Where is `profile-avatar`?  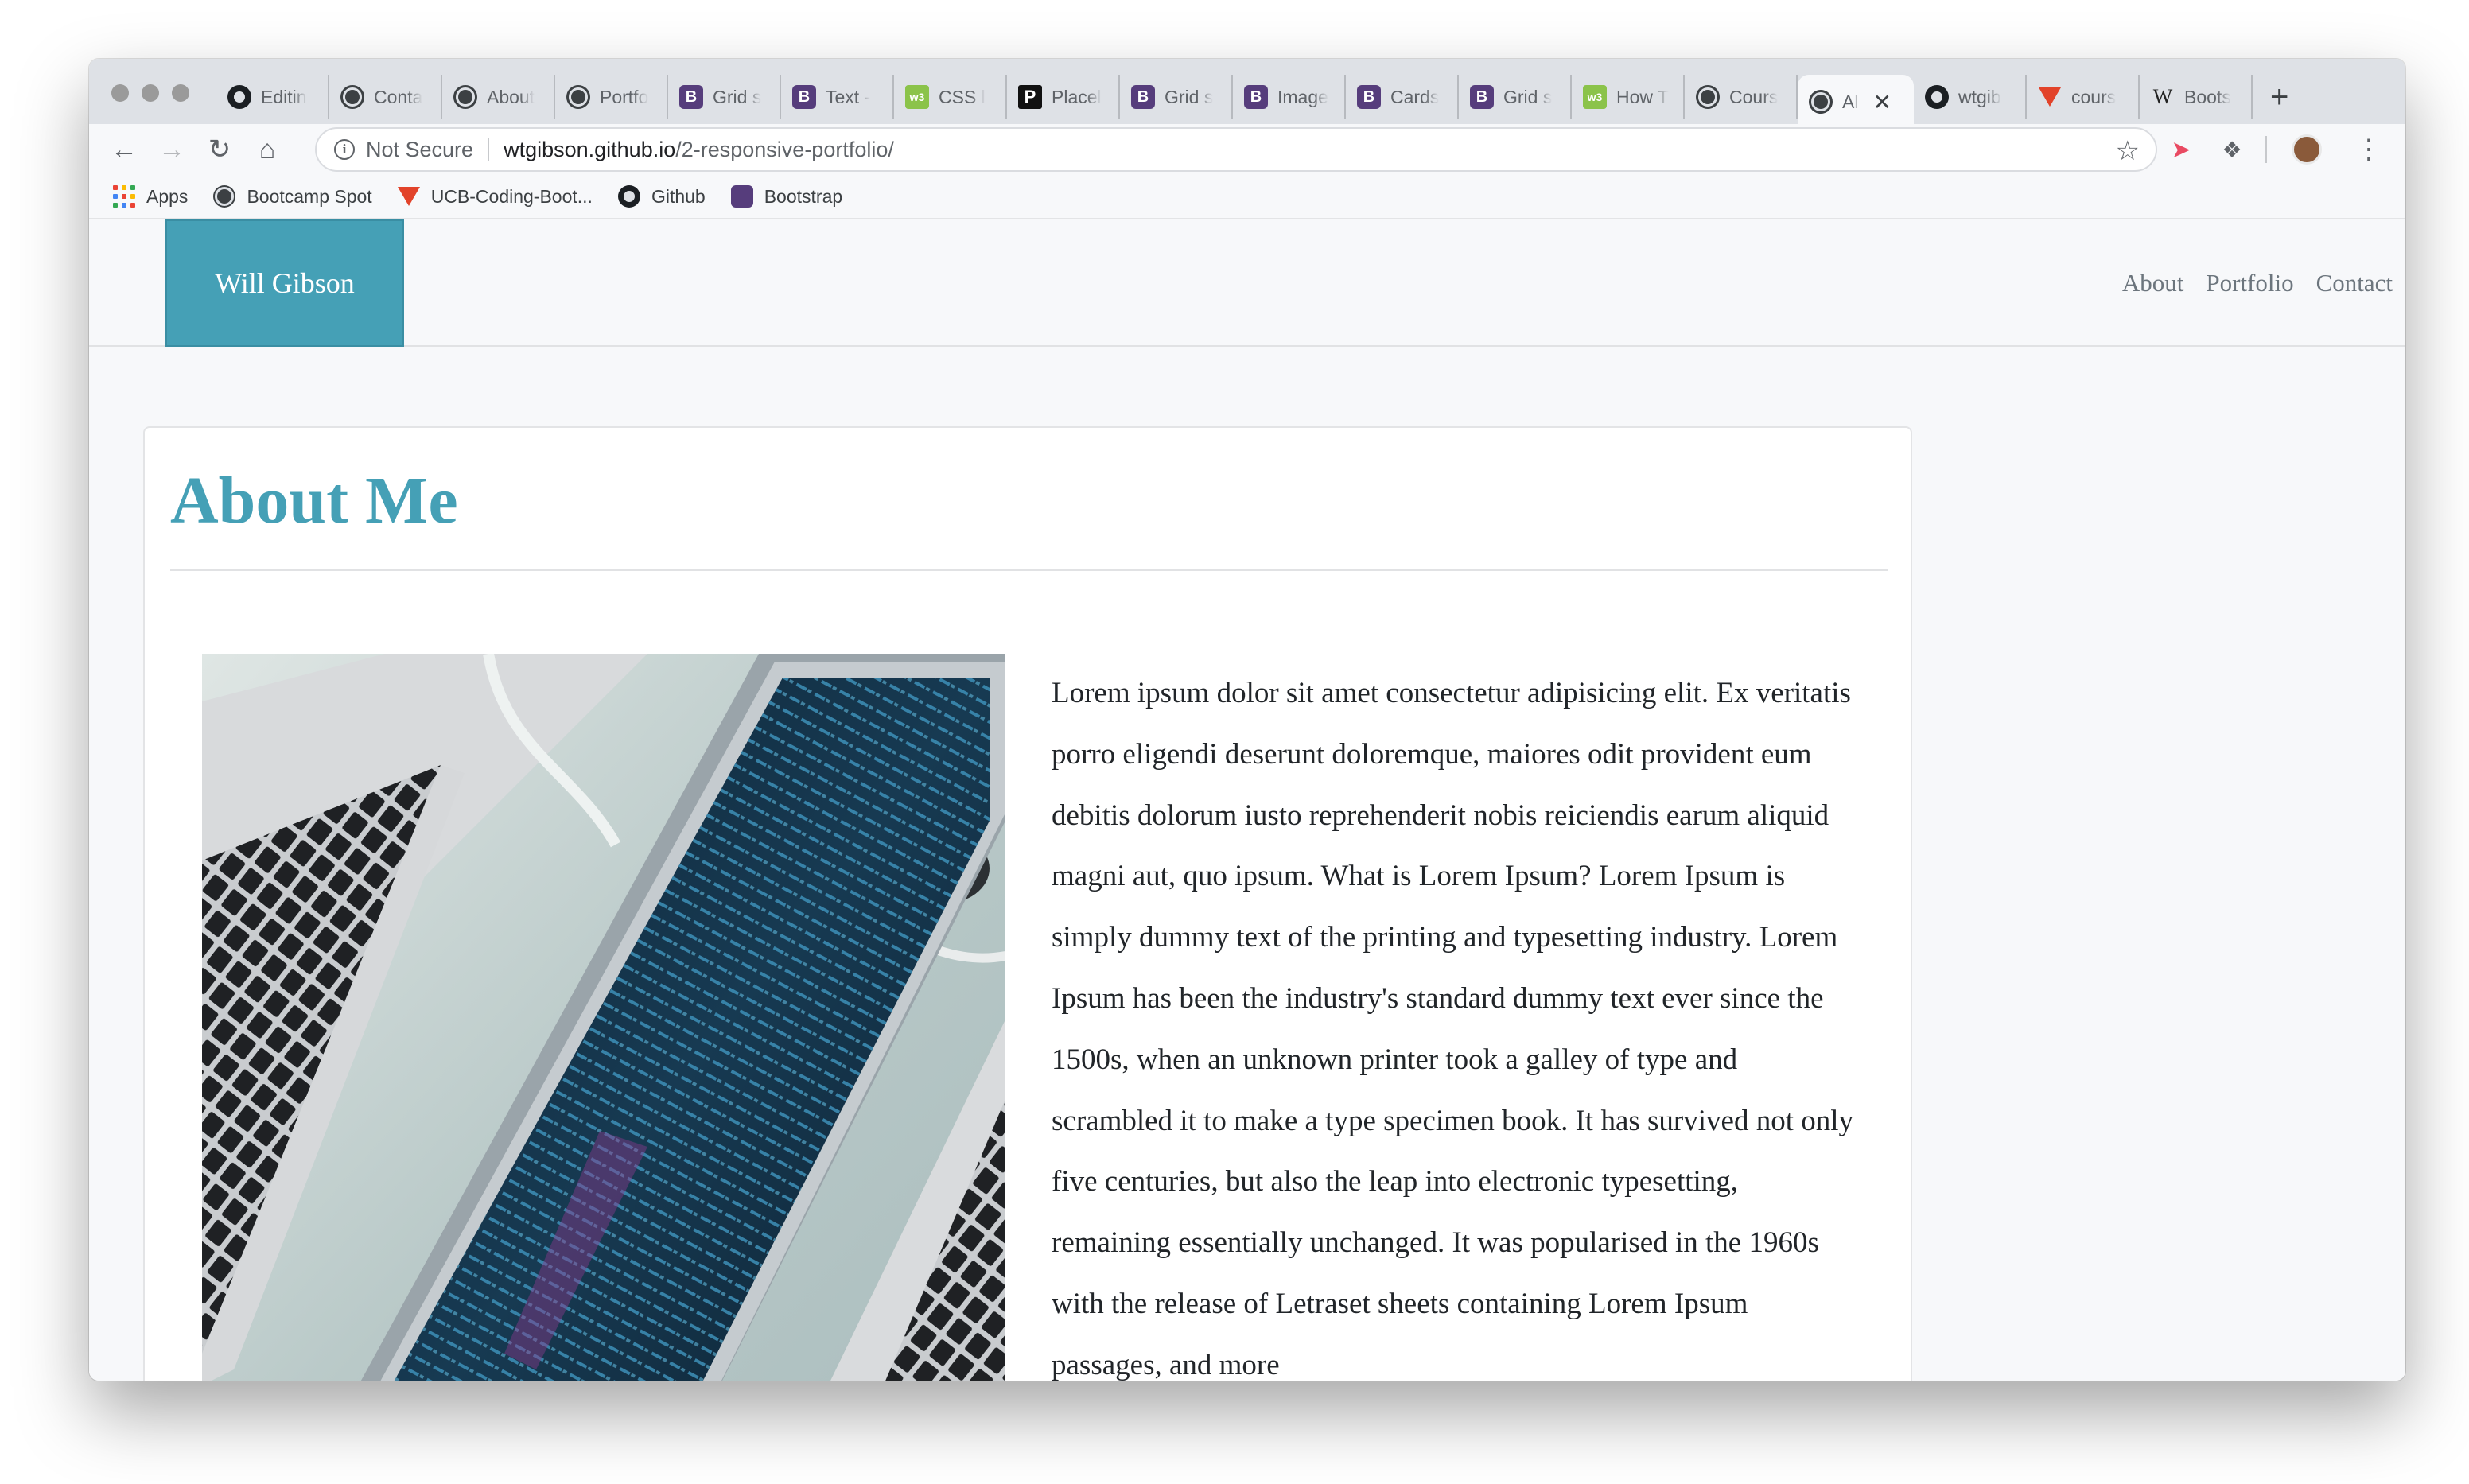 profile-avatar is located at coordinates (2307, 149).